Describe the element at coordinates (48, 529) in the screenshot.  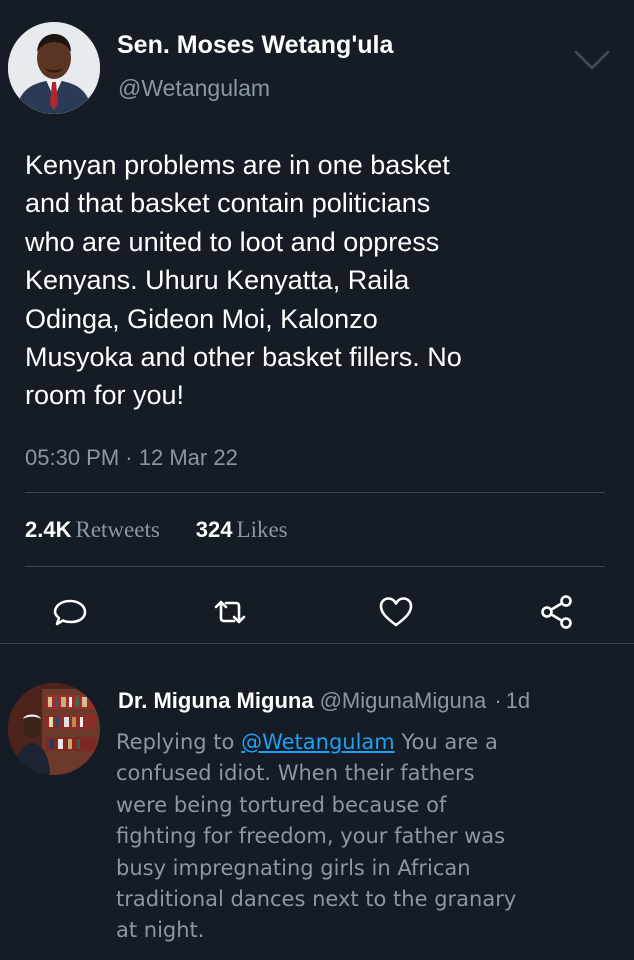
I see `retweets-count: 2.4K` at that location.